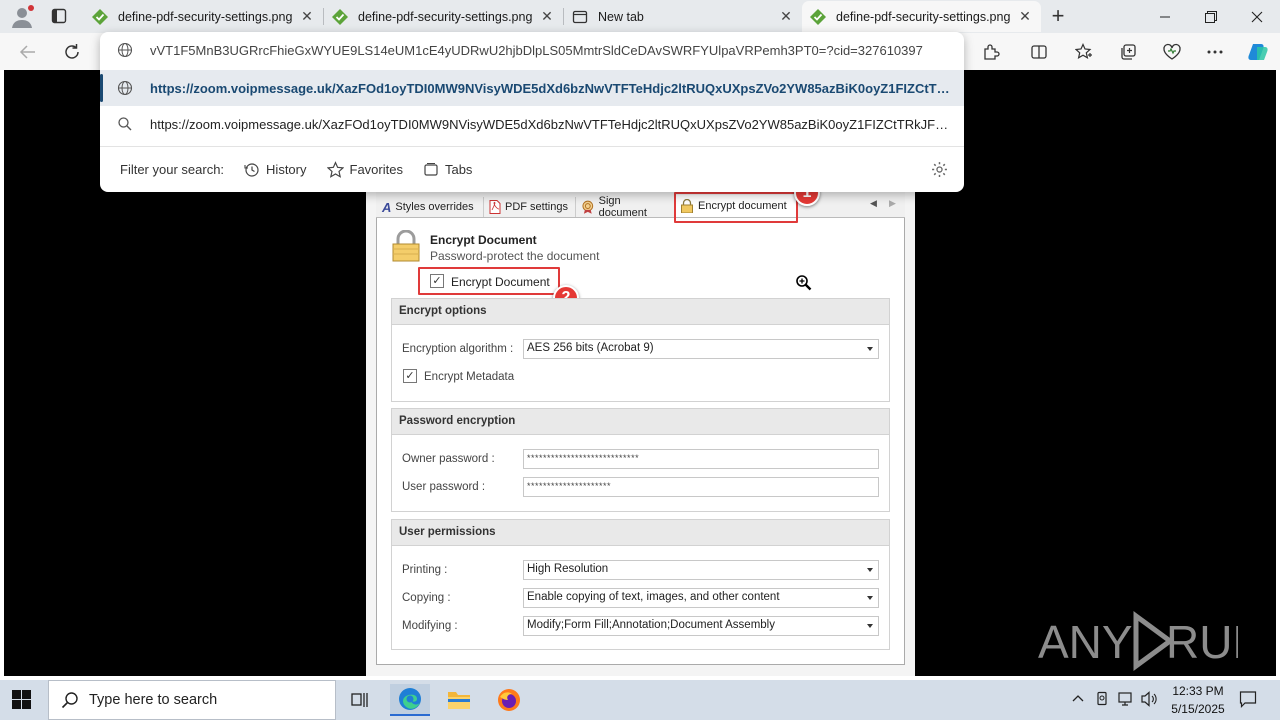 This screenshot has height=720, width=1280. Describe the element at coordinates (1058, 16) in the screenshot. I see `new-tab-button: +` at that location.